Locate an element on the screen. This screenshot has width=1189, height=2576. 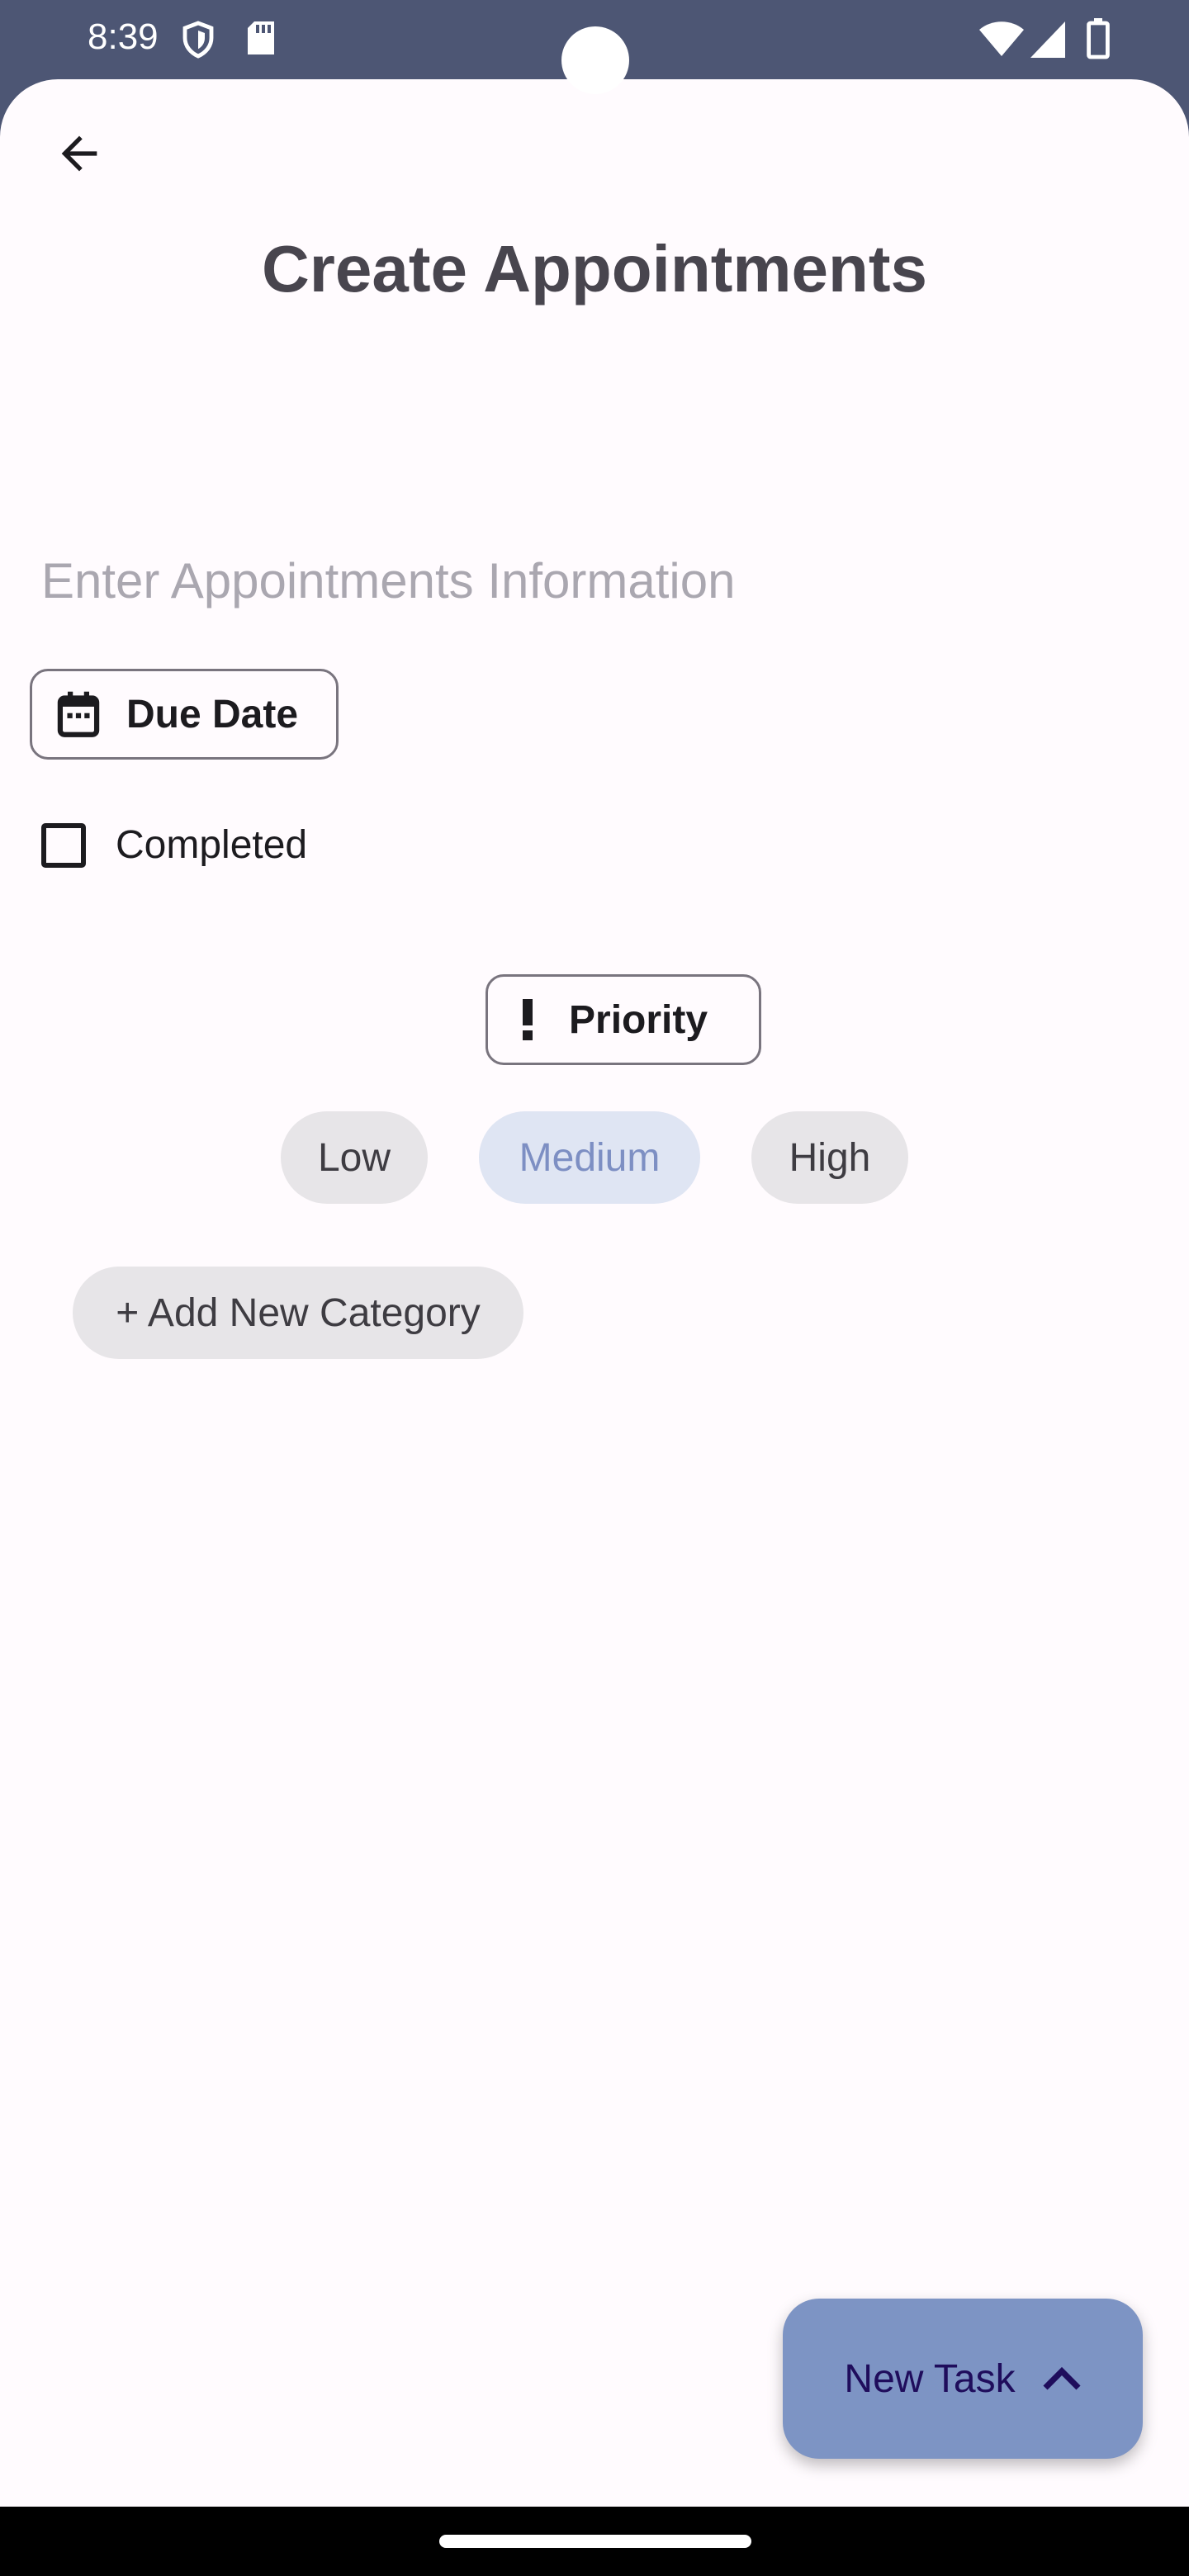
completed-checkbox: Completed is located at coordinates (174, 845).